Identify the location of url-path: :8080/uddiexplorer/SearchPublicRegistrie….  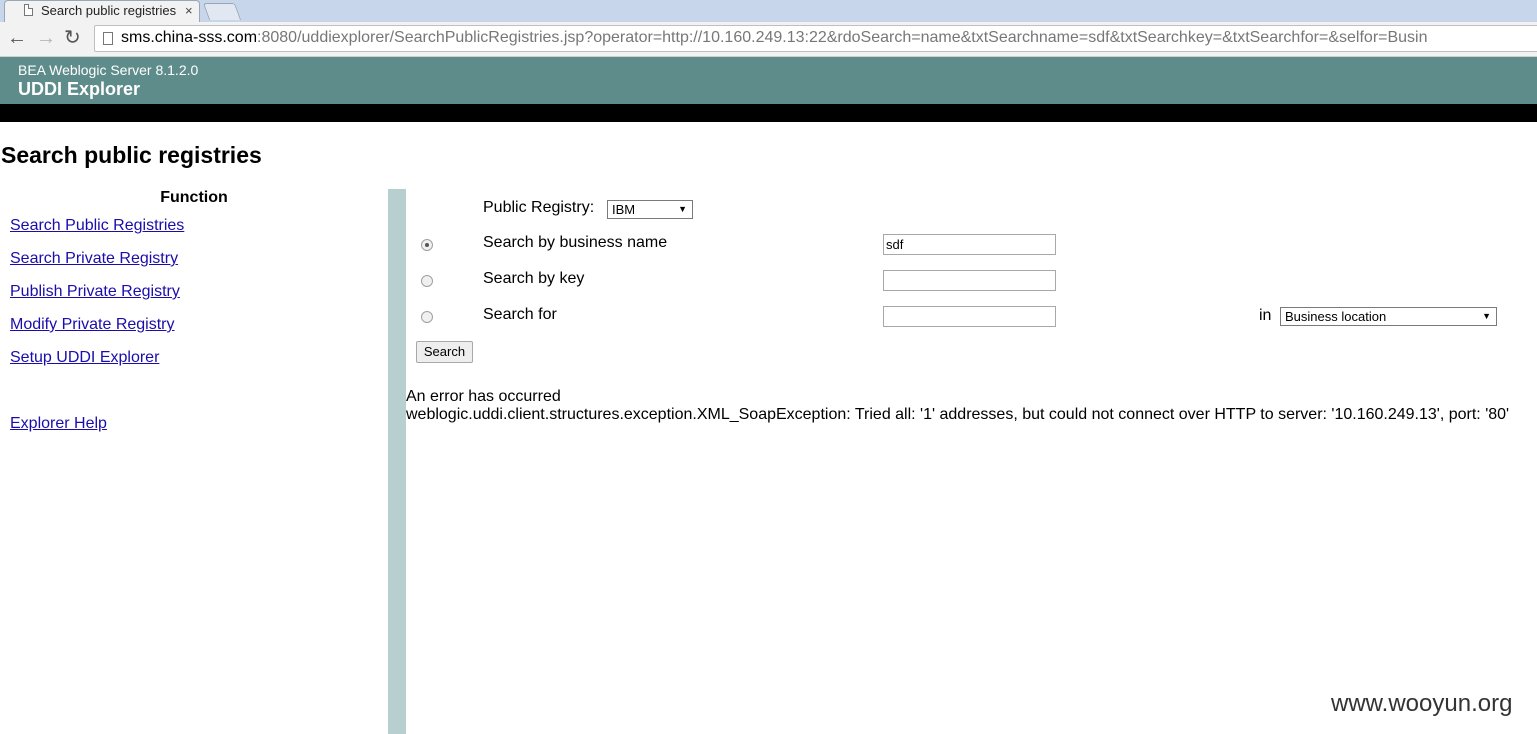
(842, 37).